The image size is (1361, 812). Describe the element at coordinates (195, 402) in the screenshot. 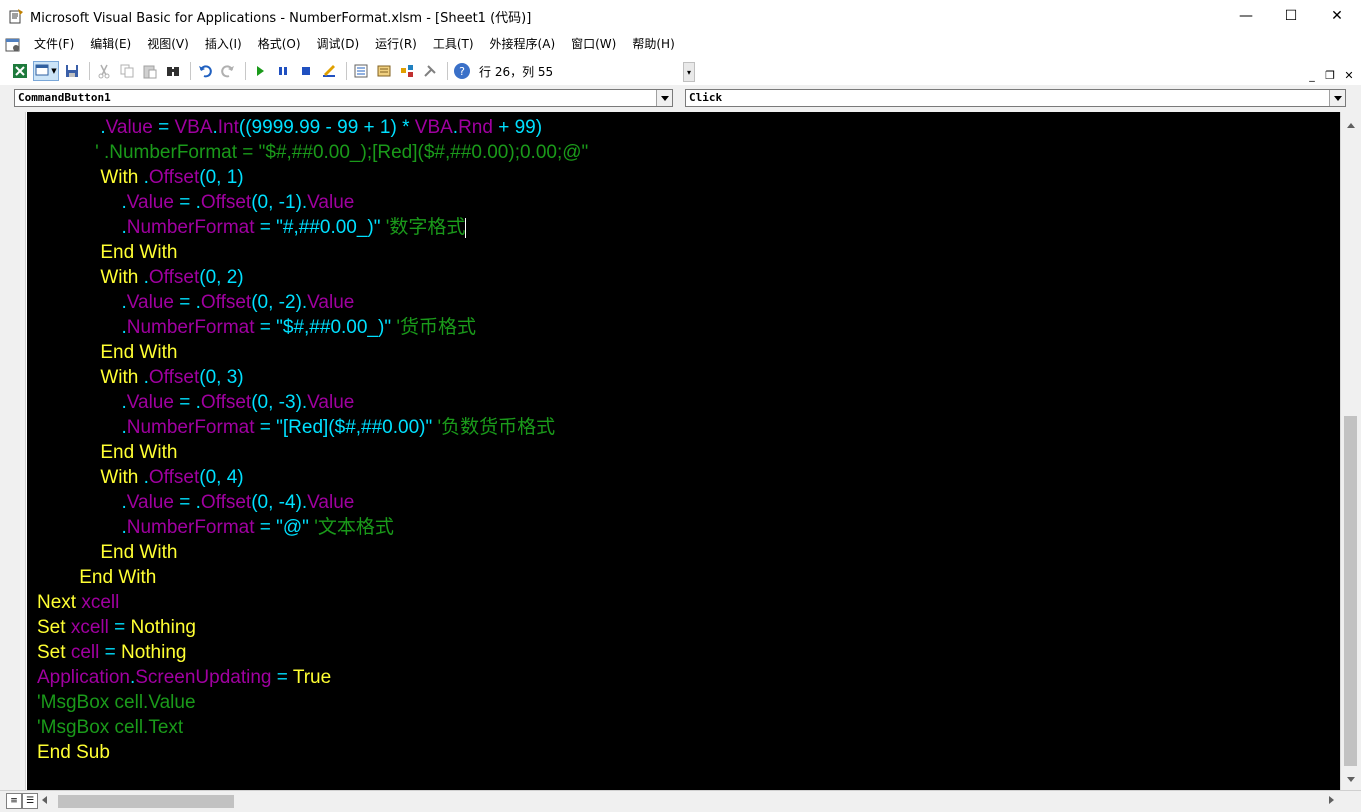

I see `code-line: .Value = .Offset(0, -3).Value` at that location.